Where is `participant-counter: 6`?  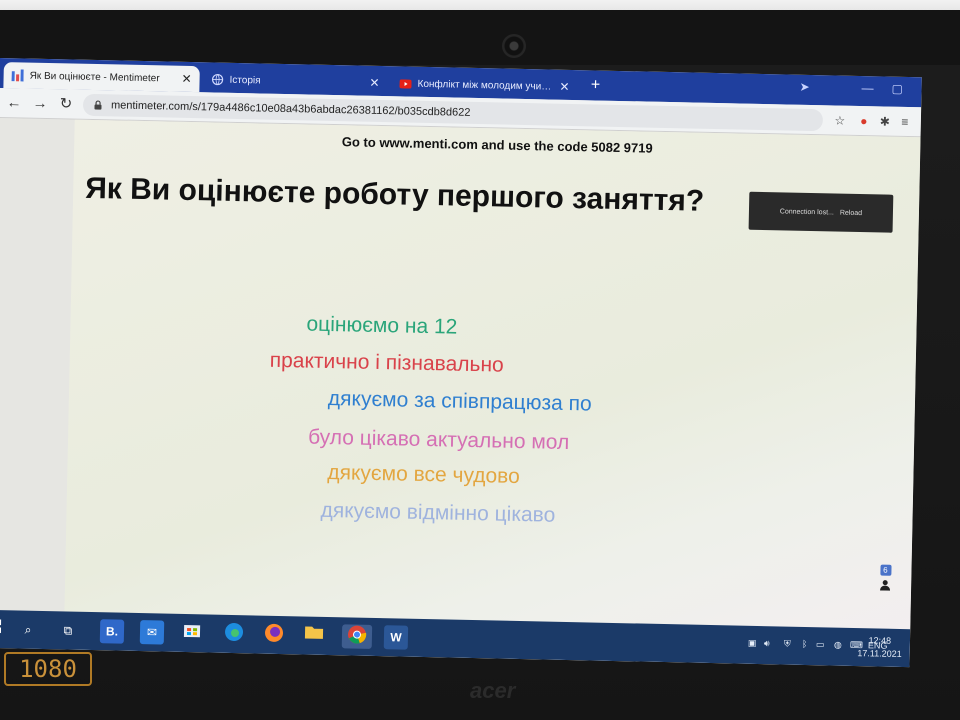 participant-counter: 6 is located at coordinates (885, 579).